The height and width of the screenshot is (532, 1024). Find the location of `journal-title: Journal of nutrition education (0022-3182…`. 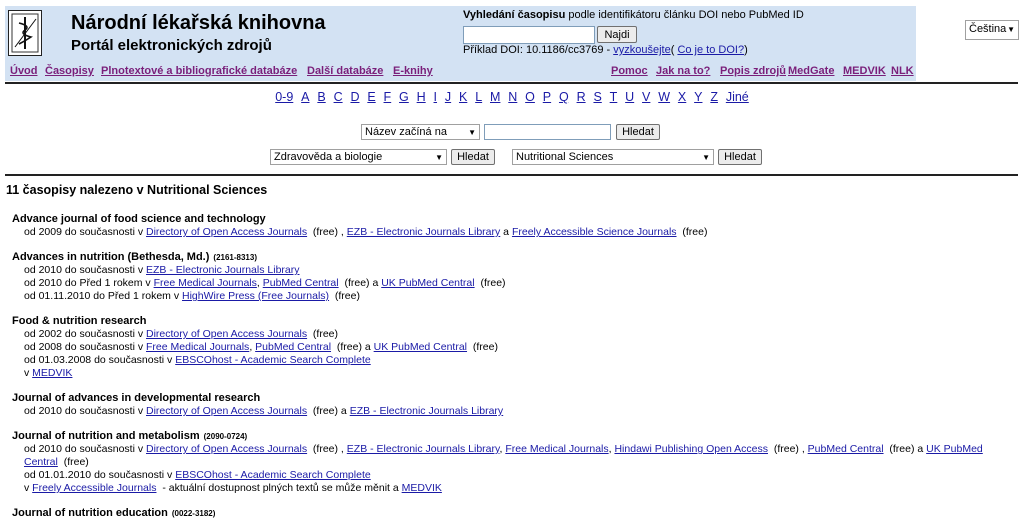

journal-title: Journal of nutrition education (0022-3182… is located at coordinates (509, 513).